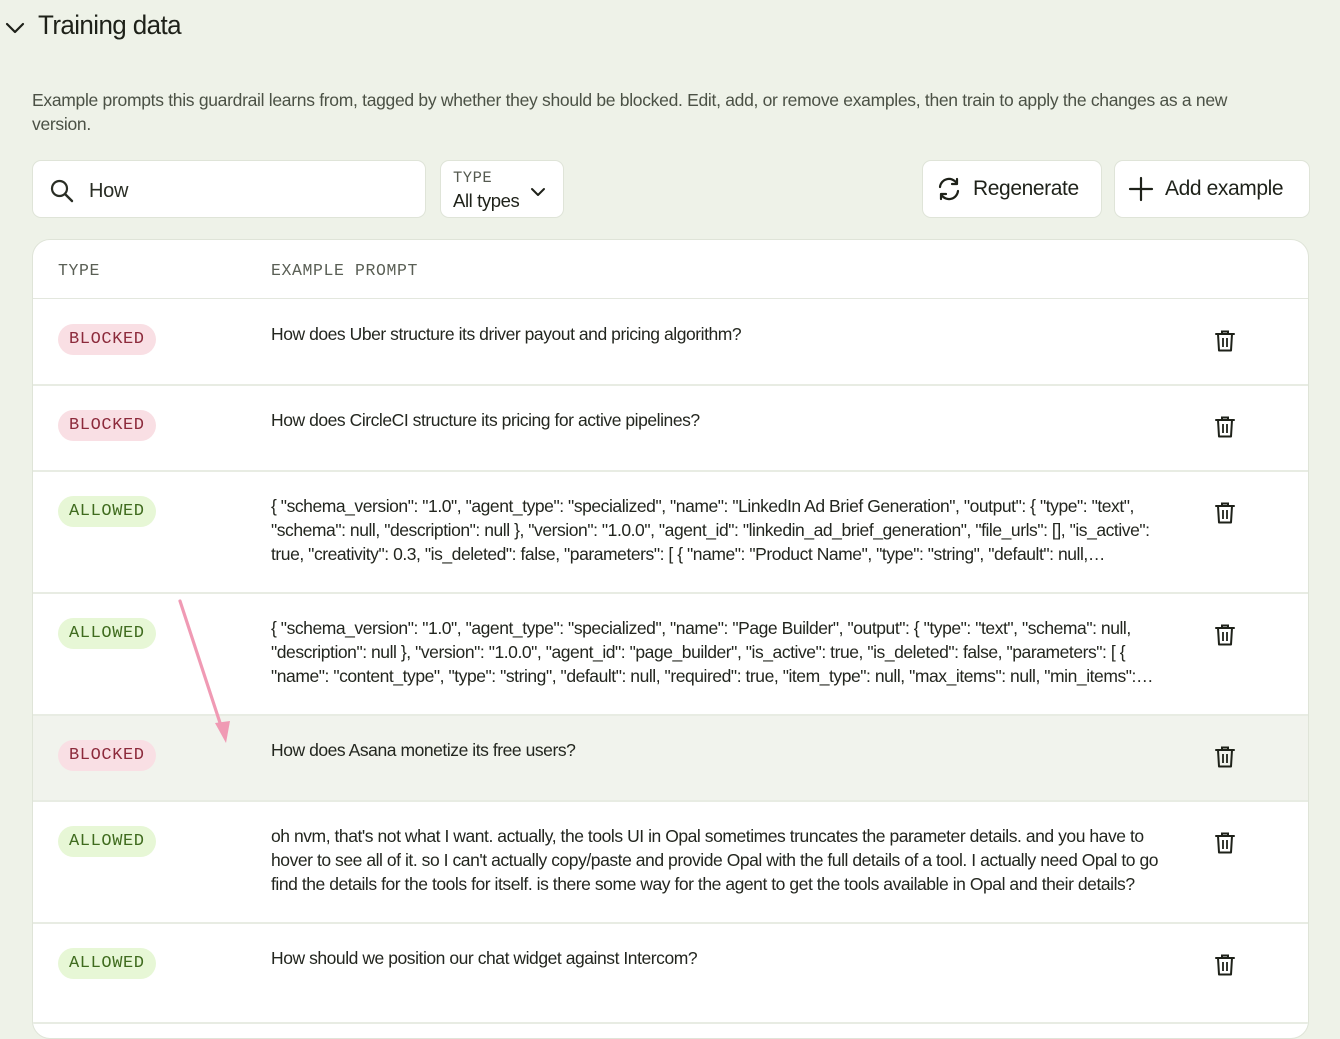 This screenshot has width=1340, height=1039. Describe the element at coordinates (1026, 188) in the screenshot. I see `regenerate-label: Regenerate` at that location.